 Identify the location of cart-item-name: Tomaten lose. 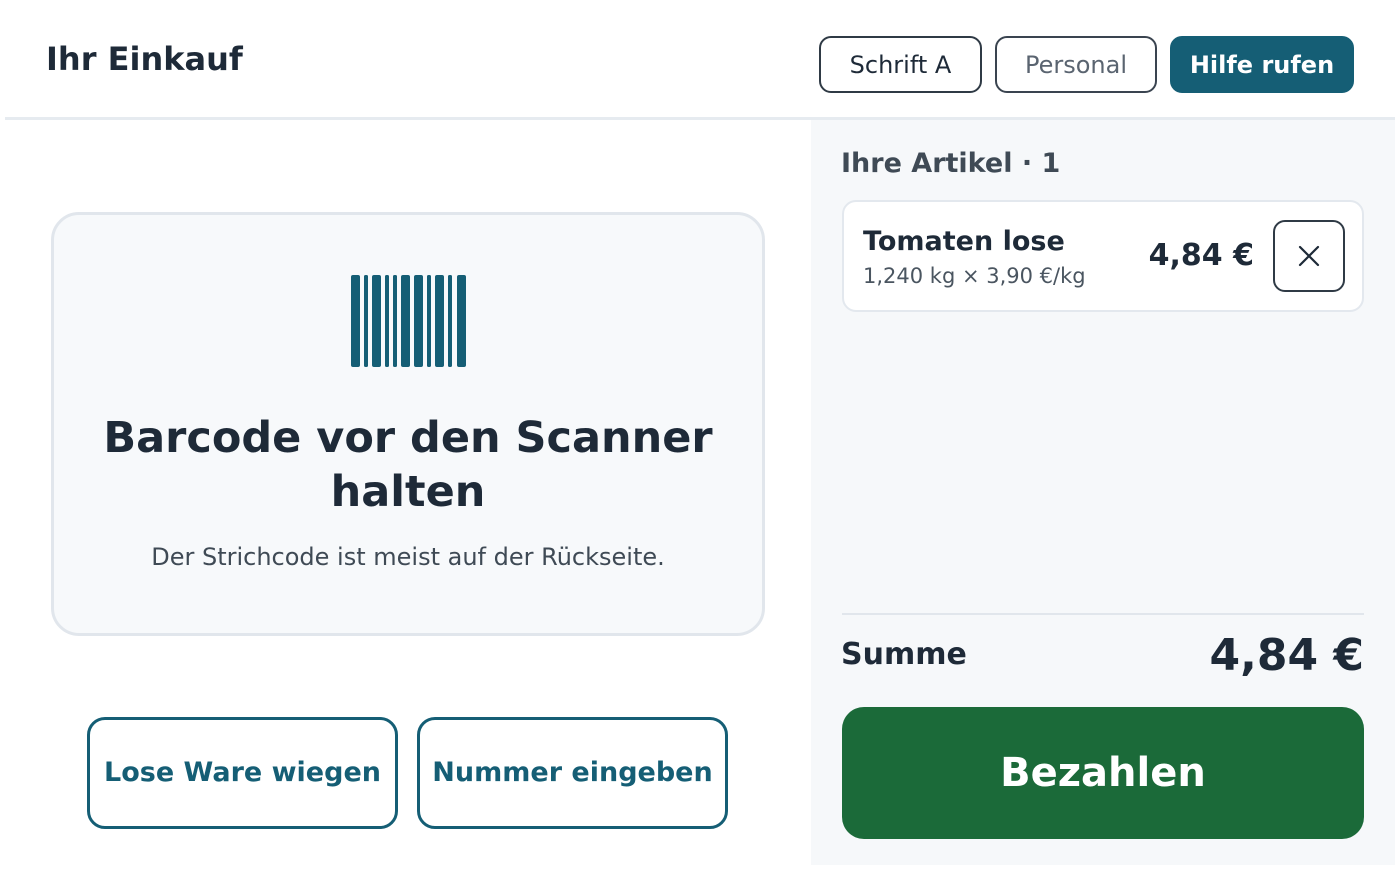
(964, 241).